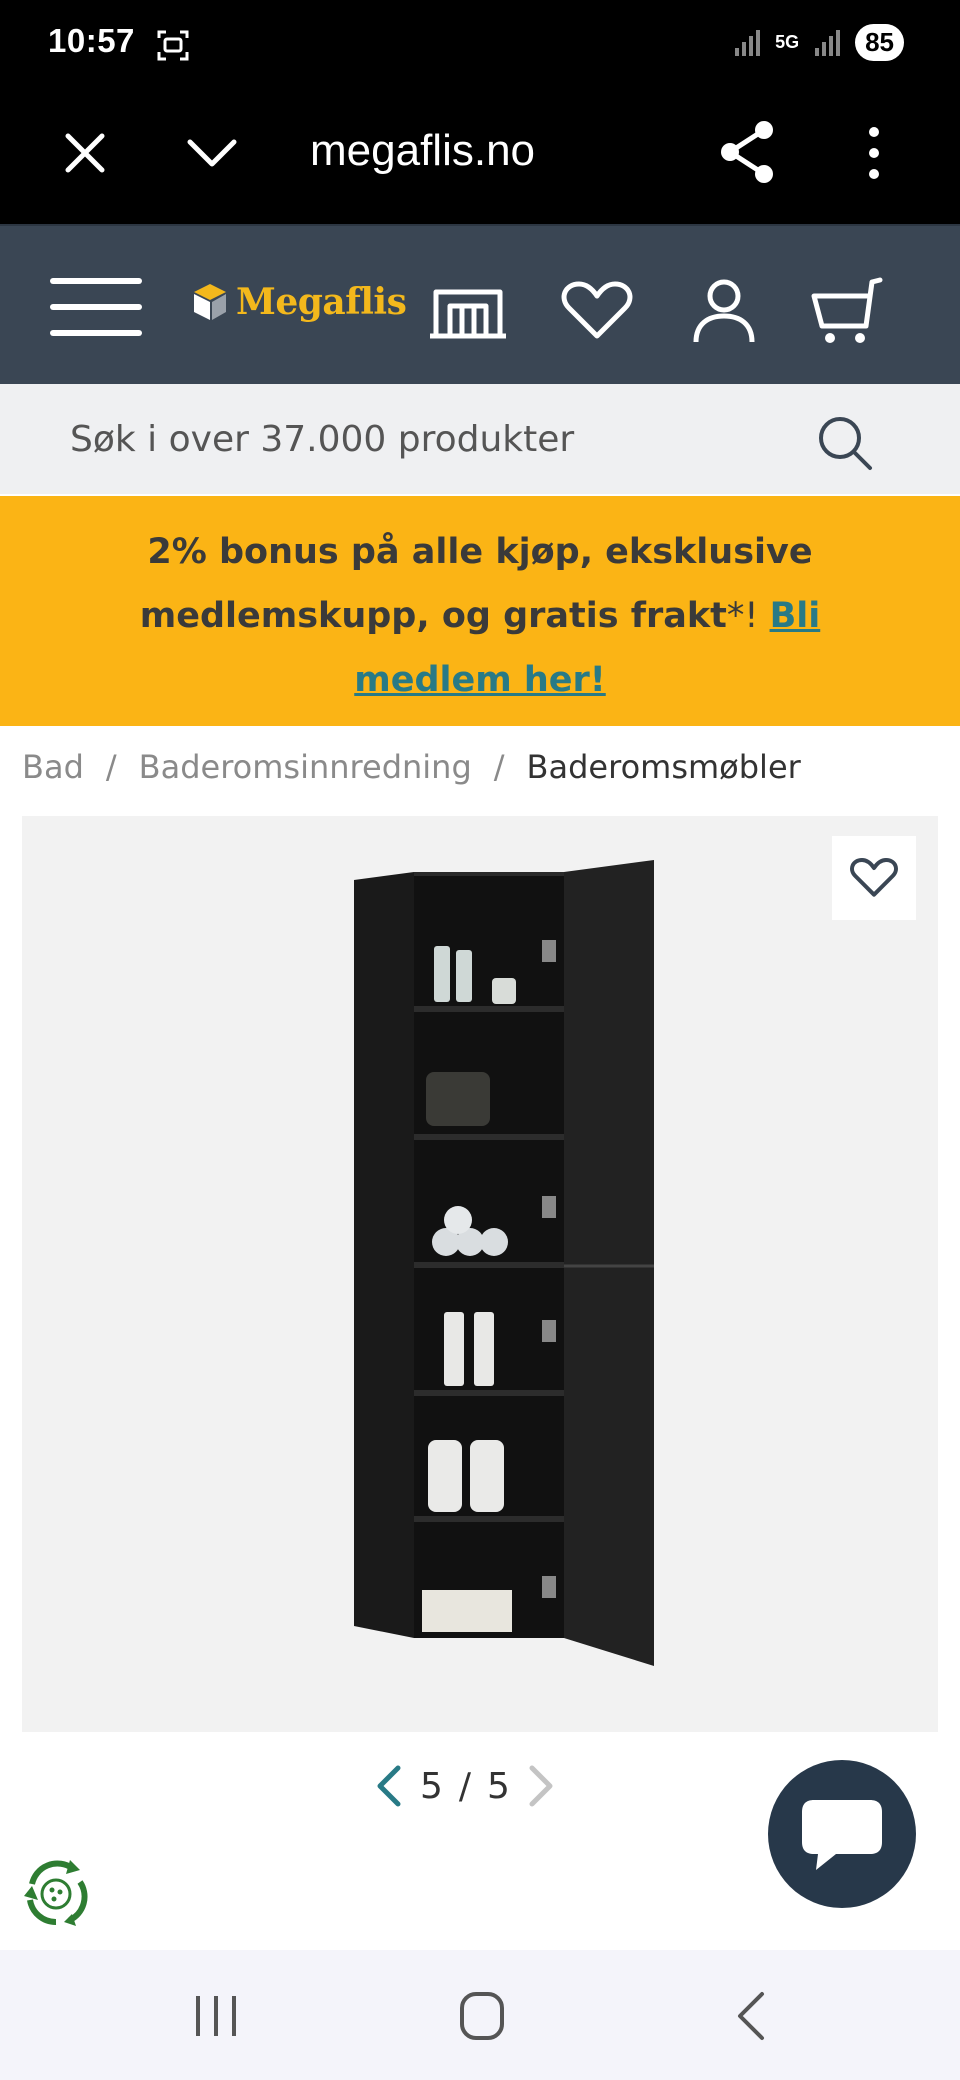  What do you see at coordinates (787, 42) in the screenshot?
I see `network-type: 5G` at bounding box center [787, 42].